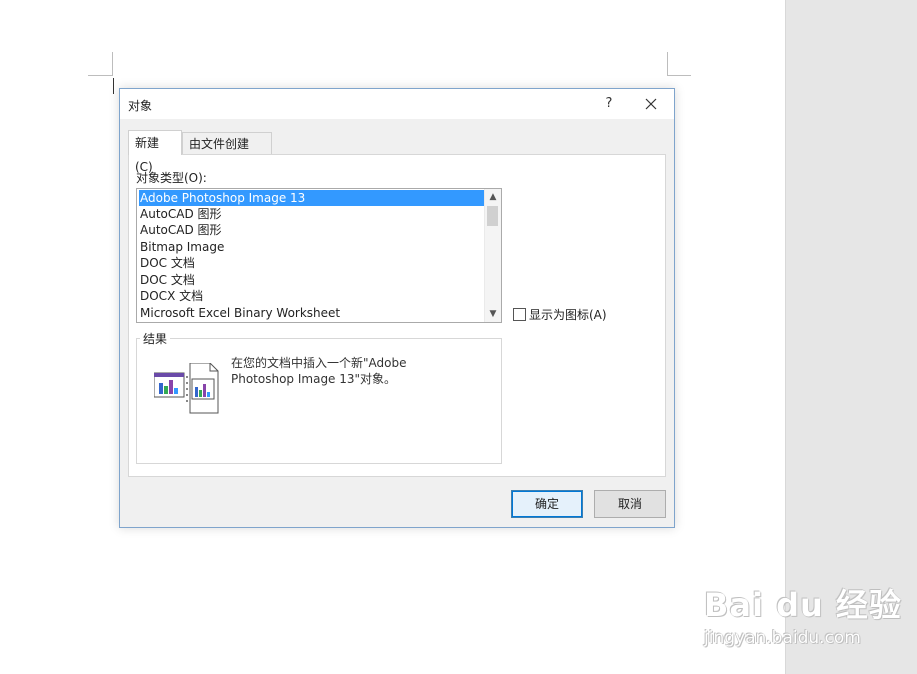  What do you see at coordinates (113, 86) in the screenshot?
I see `text-cursor` at bounding box center [113, 86].